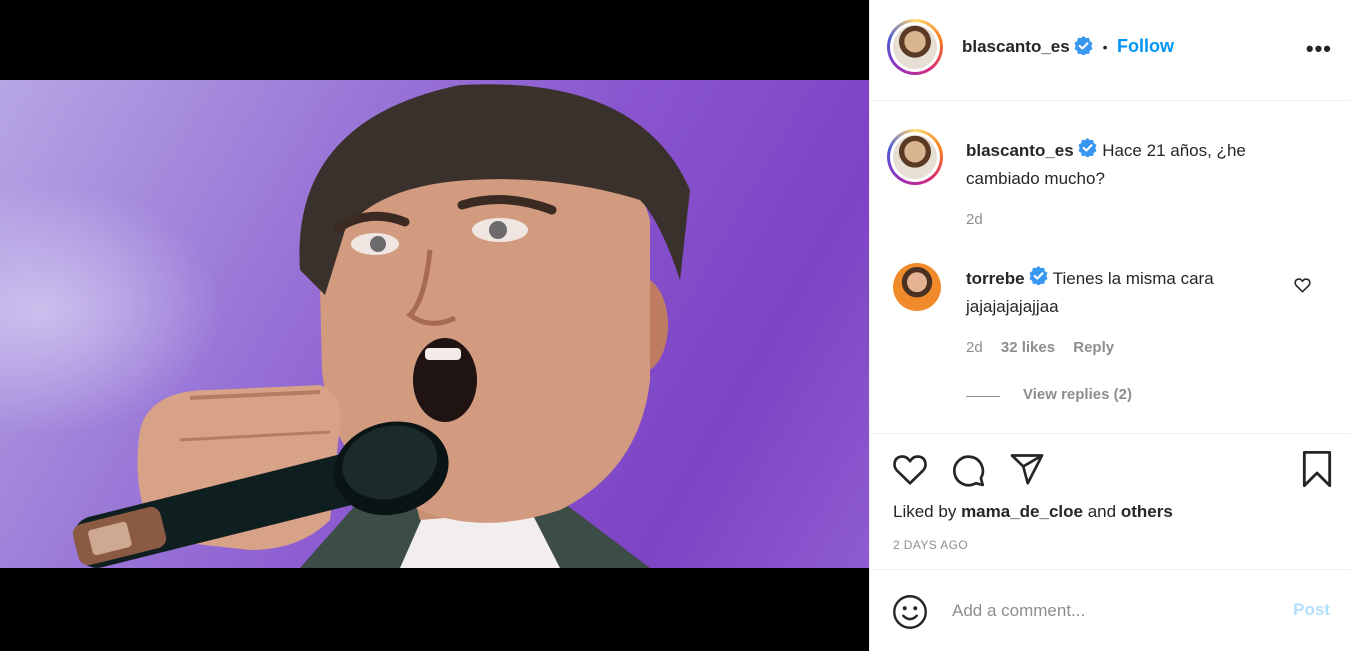 The width and height of the screenshot is (1350, 651). I want to click on comment-icon, so click(968, 472).